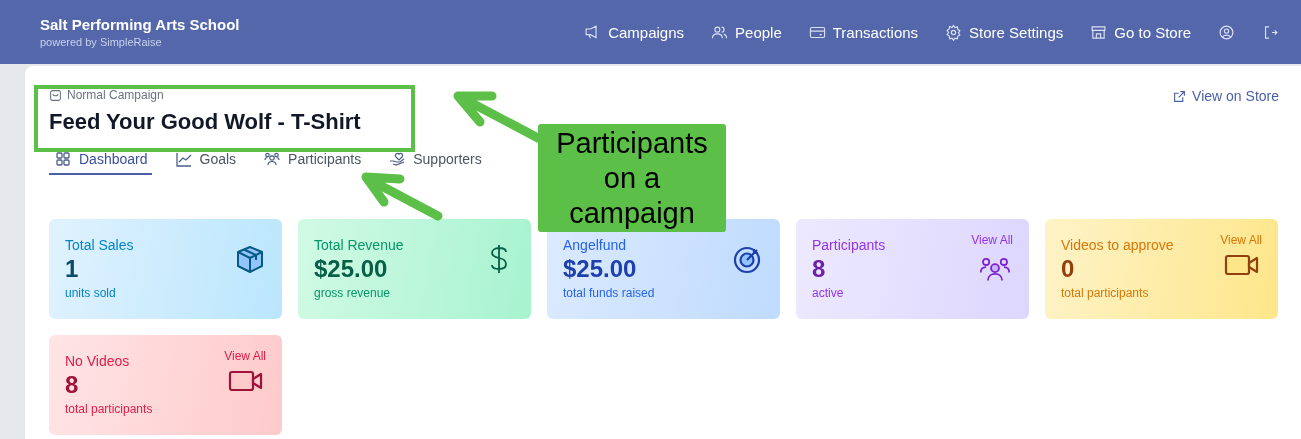  Describe the element at coordinates (272, 159) in the screenshot. I see `people-icon` at that location.